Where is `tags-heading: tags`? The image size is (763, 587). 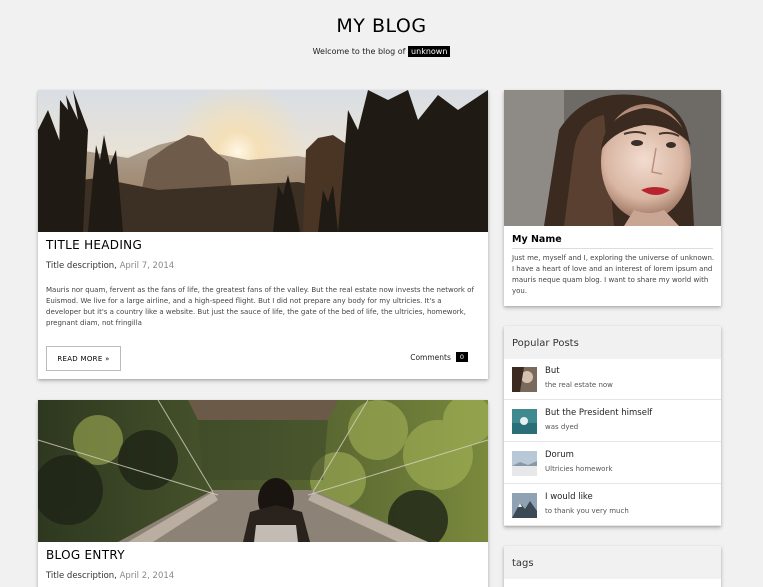
tags-heading: tags is located at coordinates (612, 562).